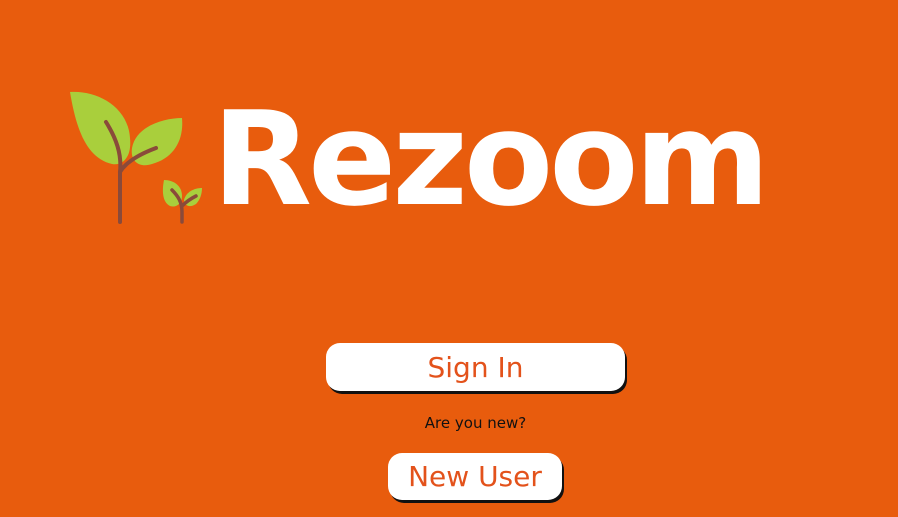  I want to click on sign-in-button: Sign In, so click(475, 367).